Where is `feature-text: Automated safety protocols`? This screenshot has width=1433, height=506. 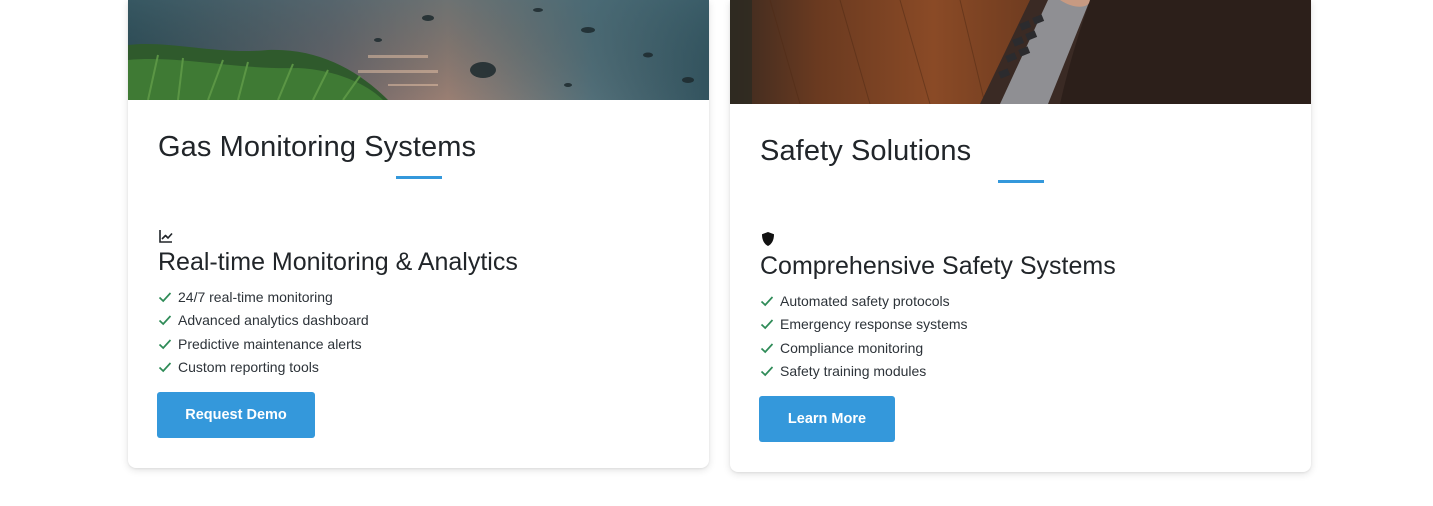 feature-text: Automated safety protocols is located at coordinates (865, 301).